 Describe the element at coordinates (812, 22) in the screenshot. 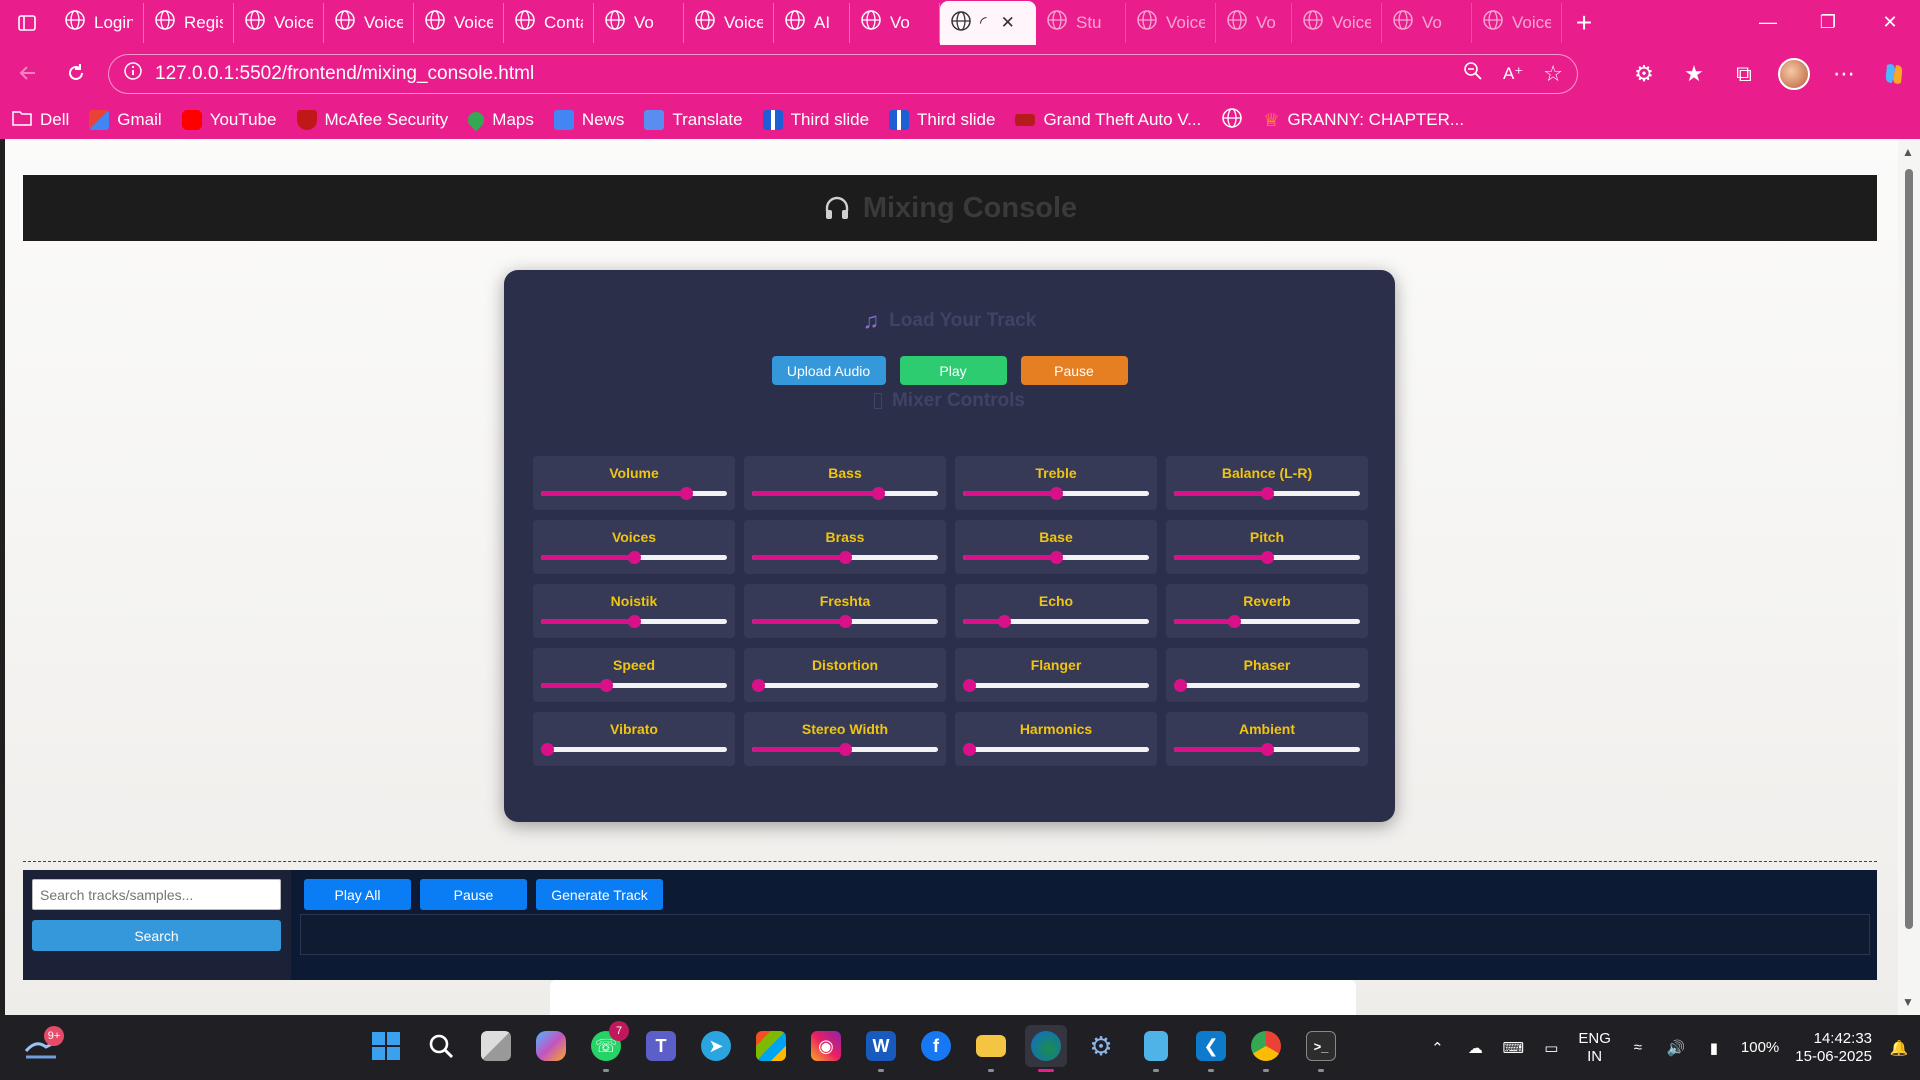

I see `browser-tab: AI` at that location.